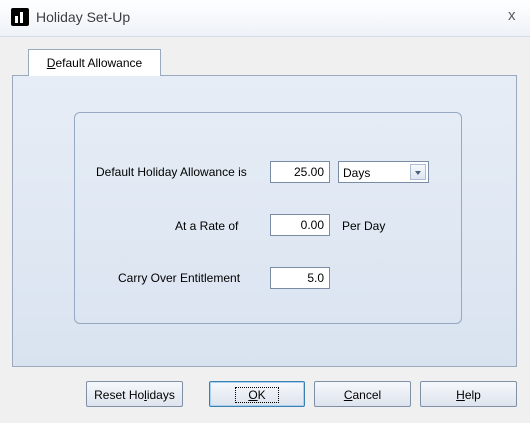  I want to click on unit-select-value: Days, so click(357, 173).